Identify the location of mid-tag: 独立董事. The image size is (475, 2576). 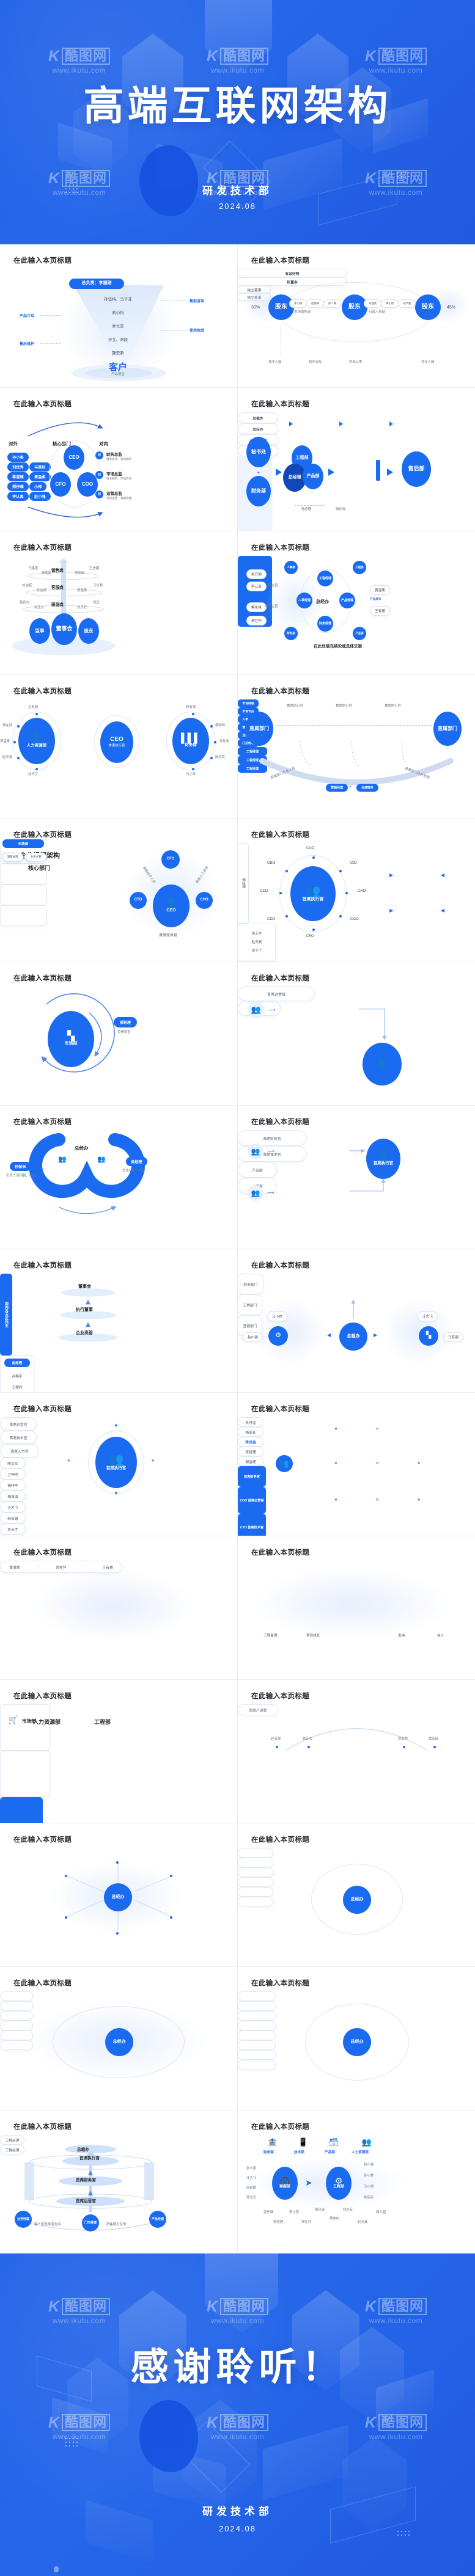
(254, 289).